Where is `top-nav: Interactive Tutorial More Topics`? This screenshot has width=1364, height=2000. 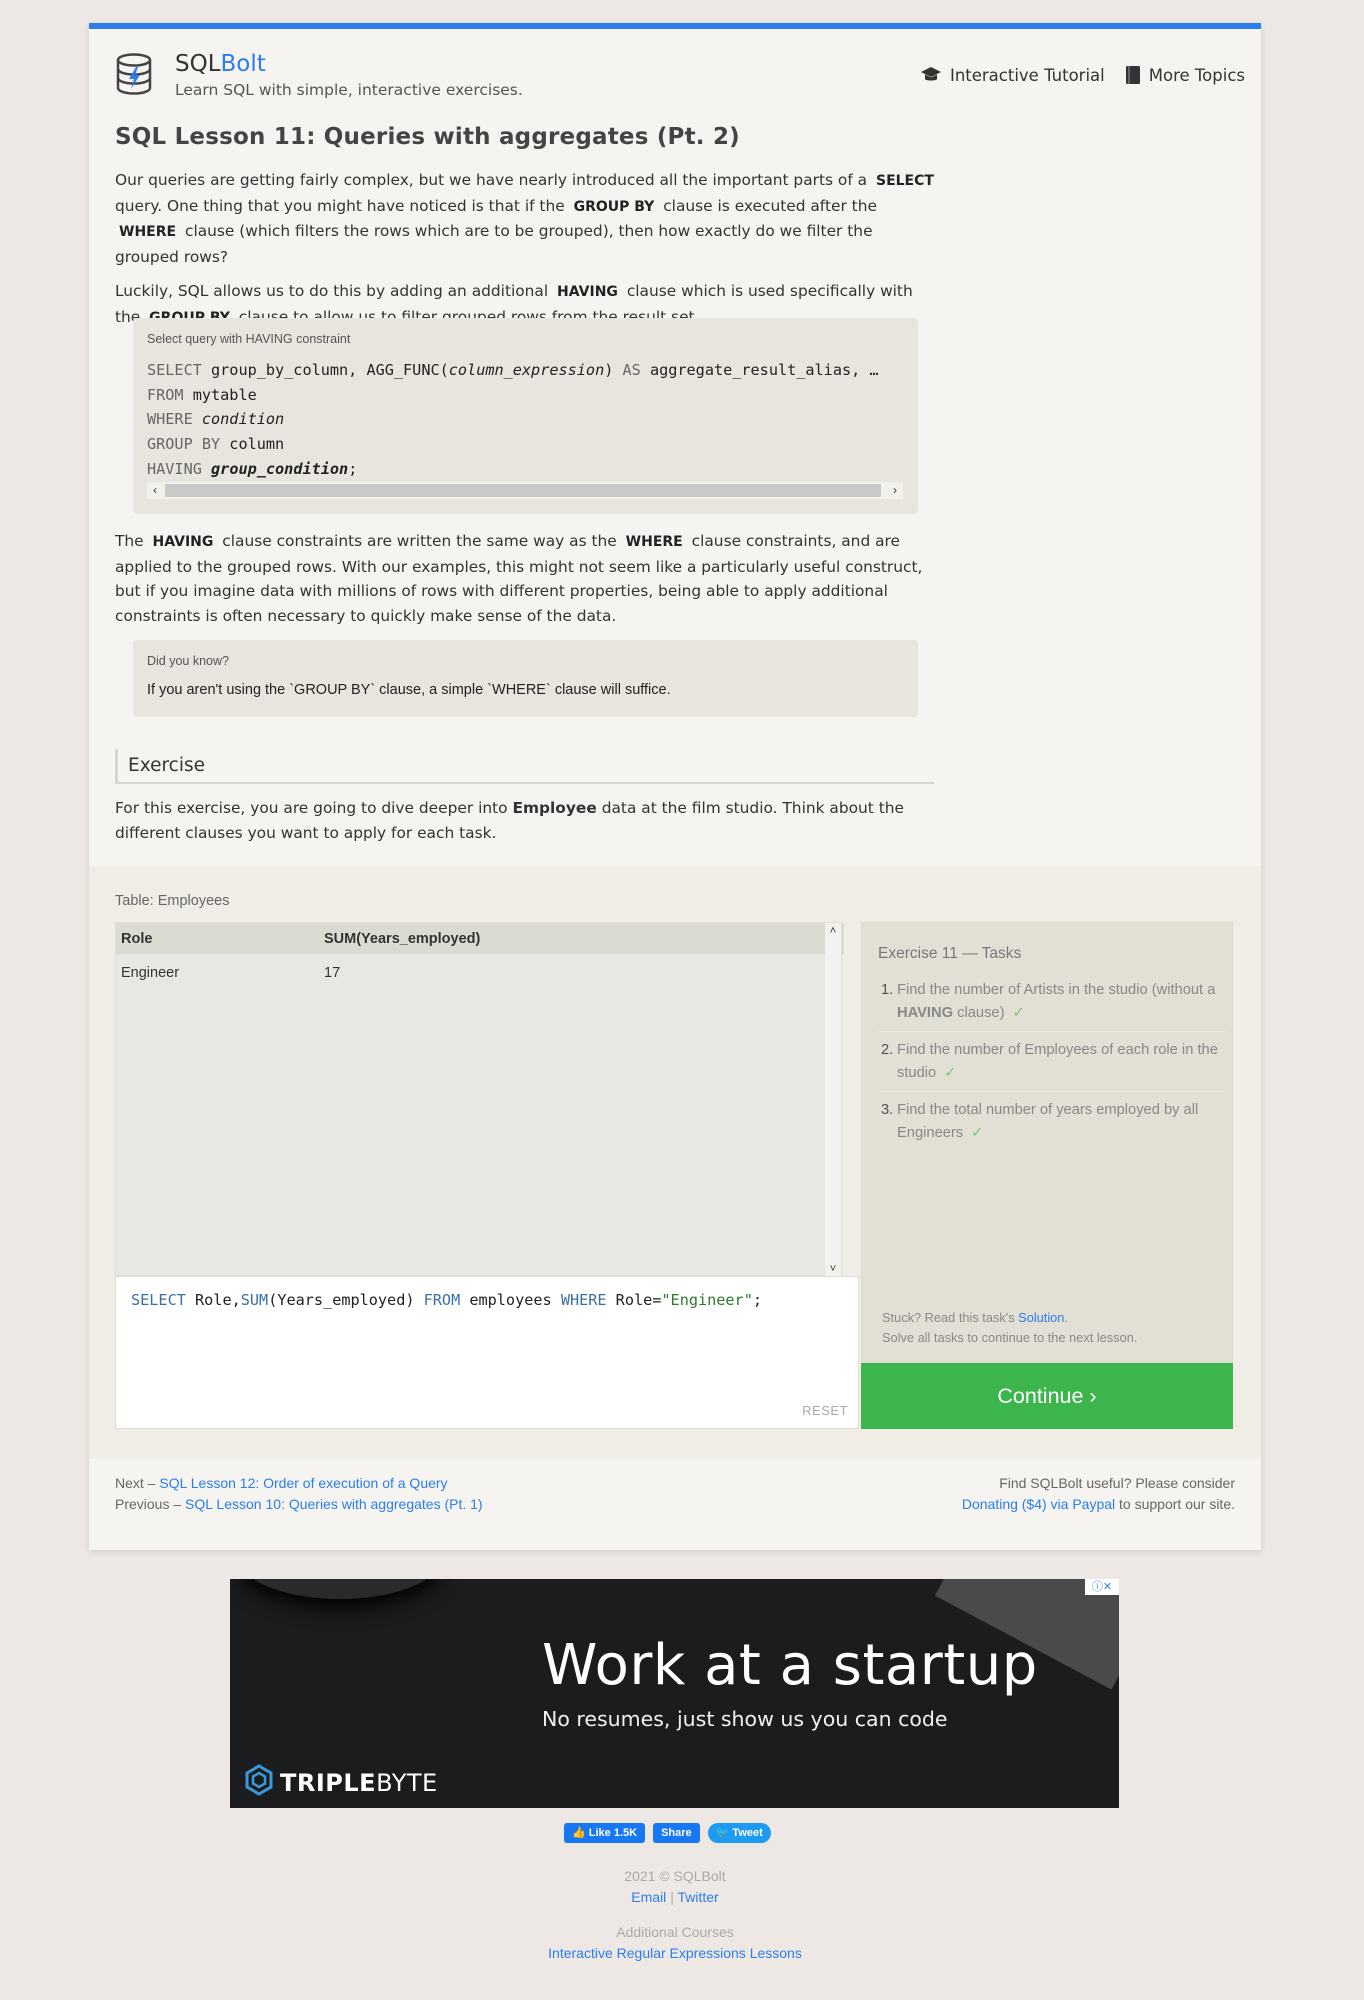
top-nav: Interactive Tutorial More Topics is located at coordinates (1082, 75).